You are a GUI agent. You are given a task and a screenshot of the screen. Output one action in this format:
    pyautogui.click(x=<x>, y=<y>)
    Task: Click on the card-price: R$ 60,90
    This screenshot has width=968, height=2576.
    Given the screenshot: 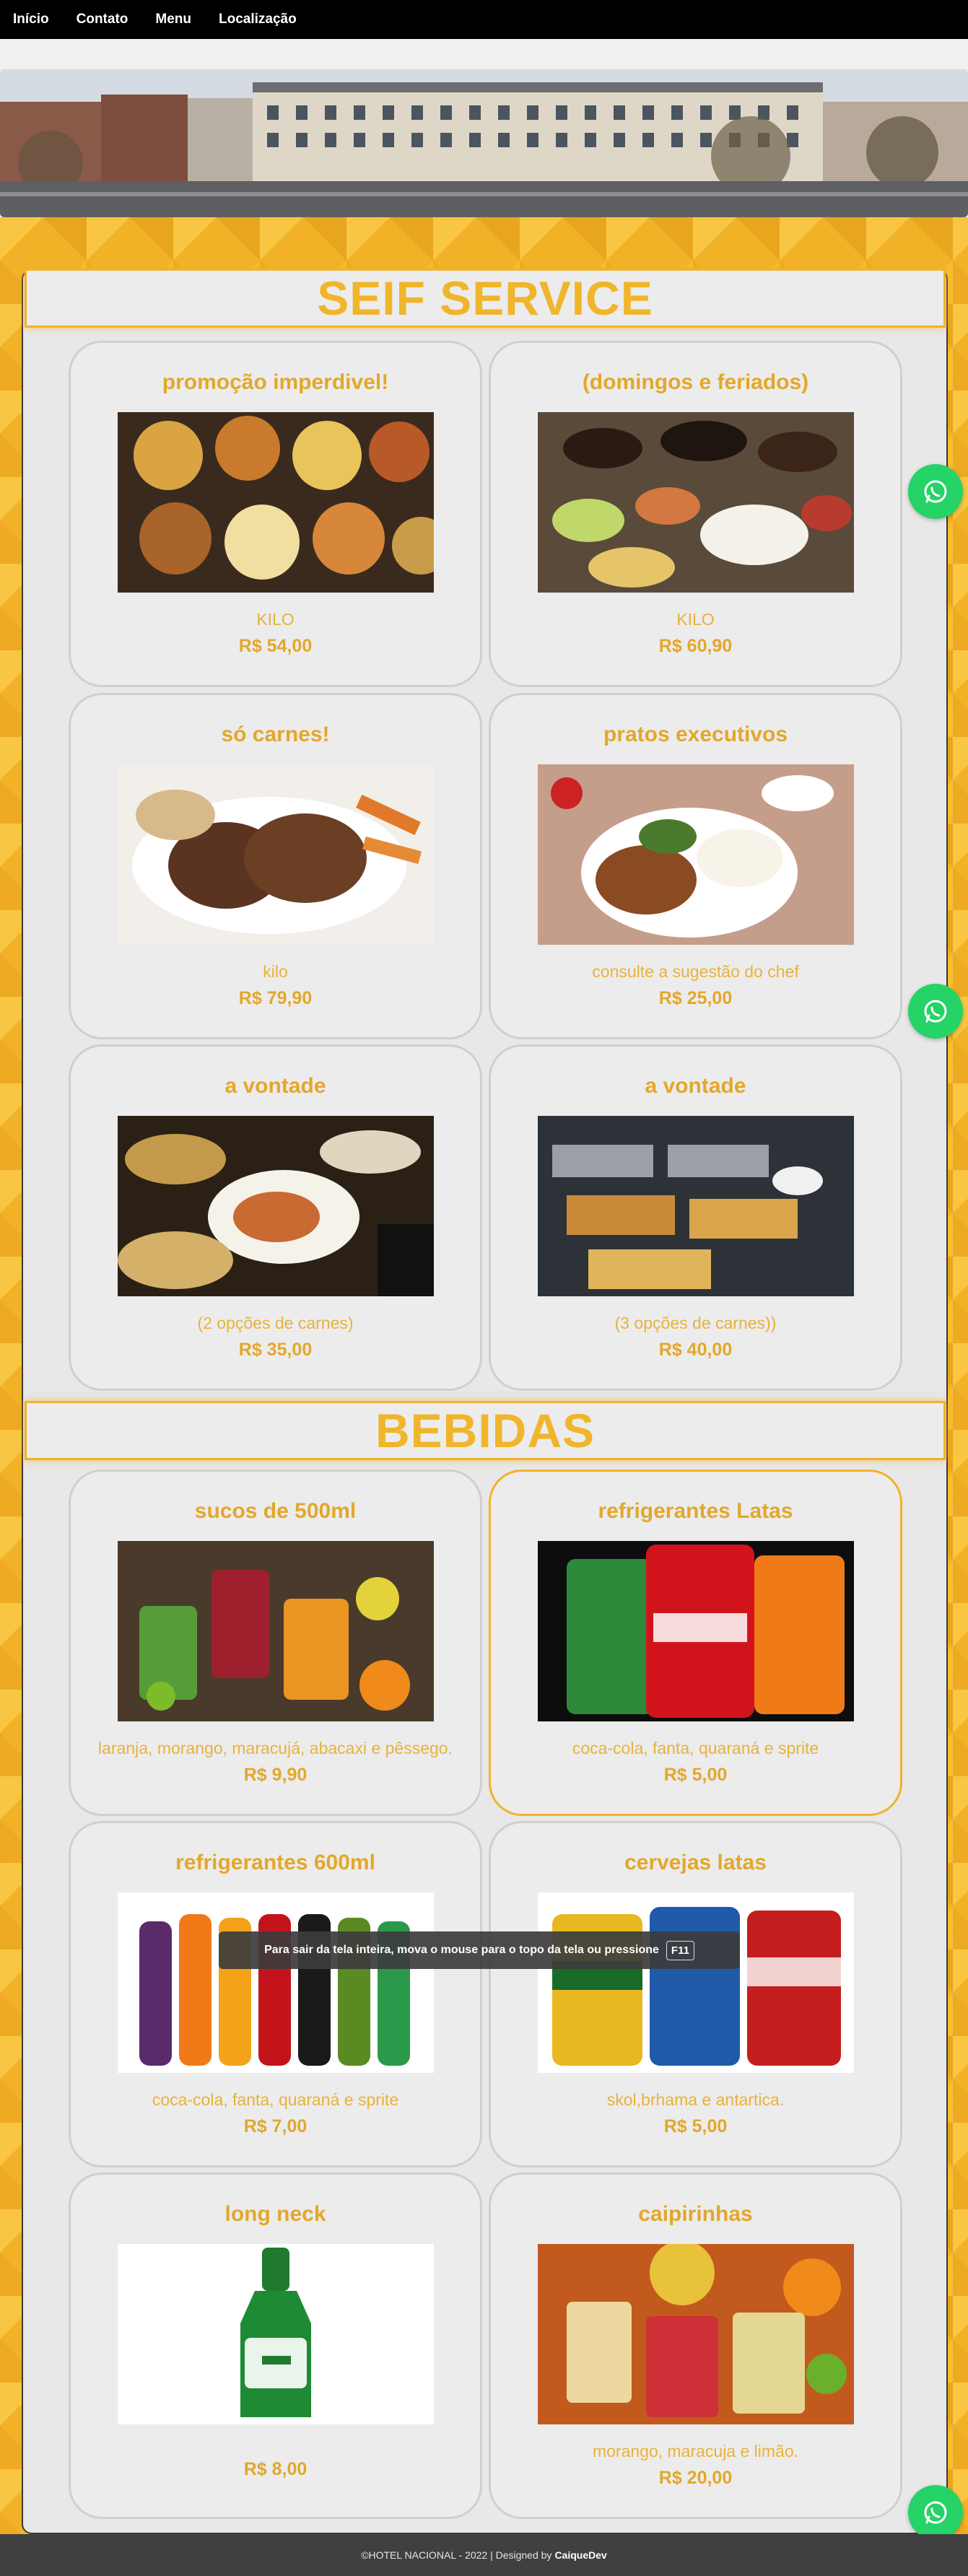 What is the action you would take?
    pyautogui.click(x=695, y=646)
    